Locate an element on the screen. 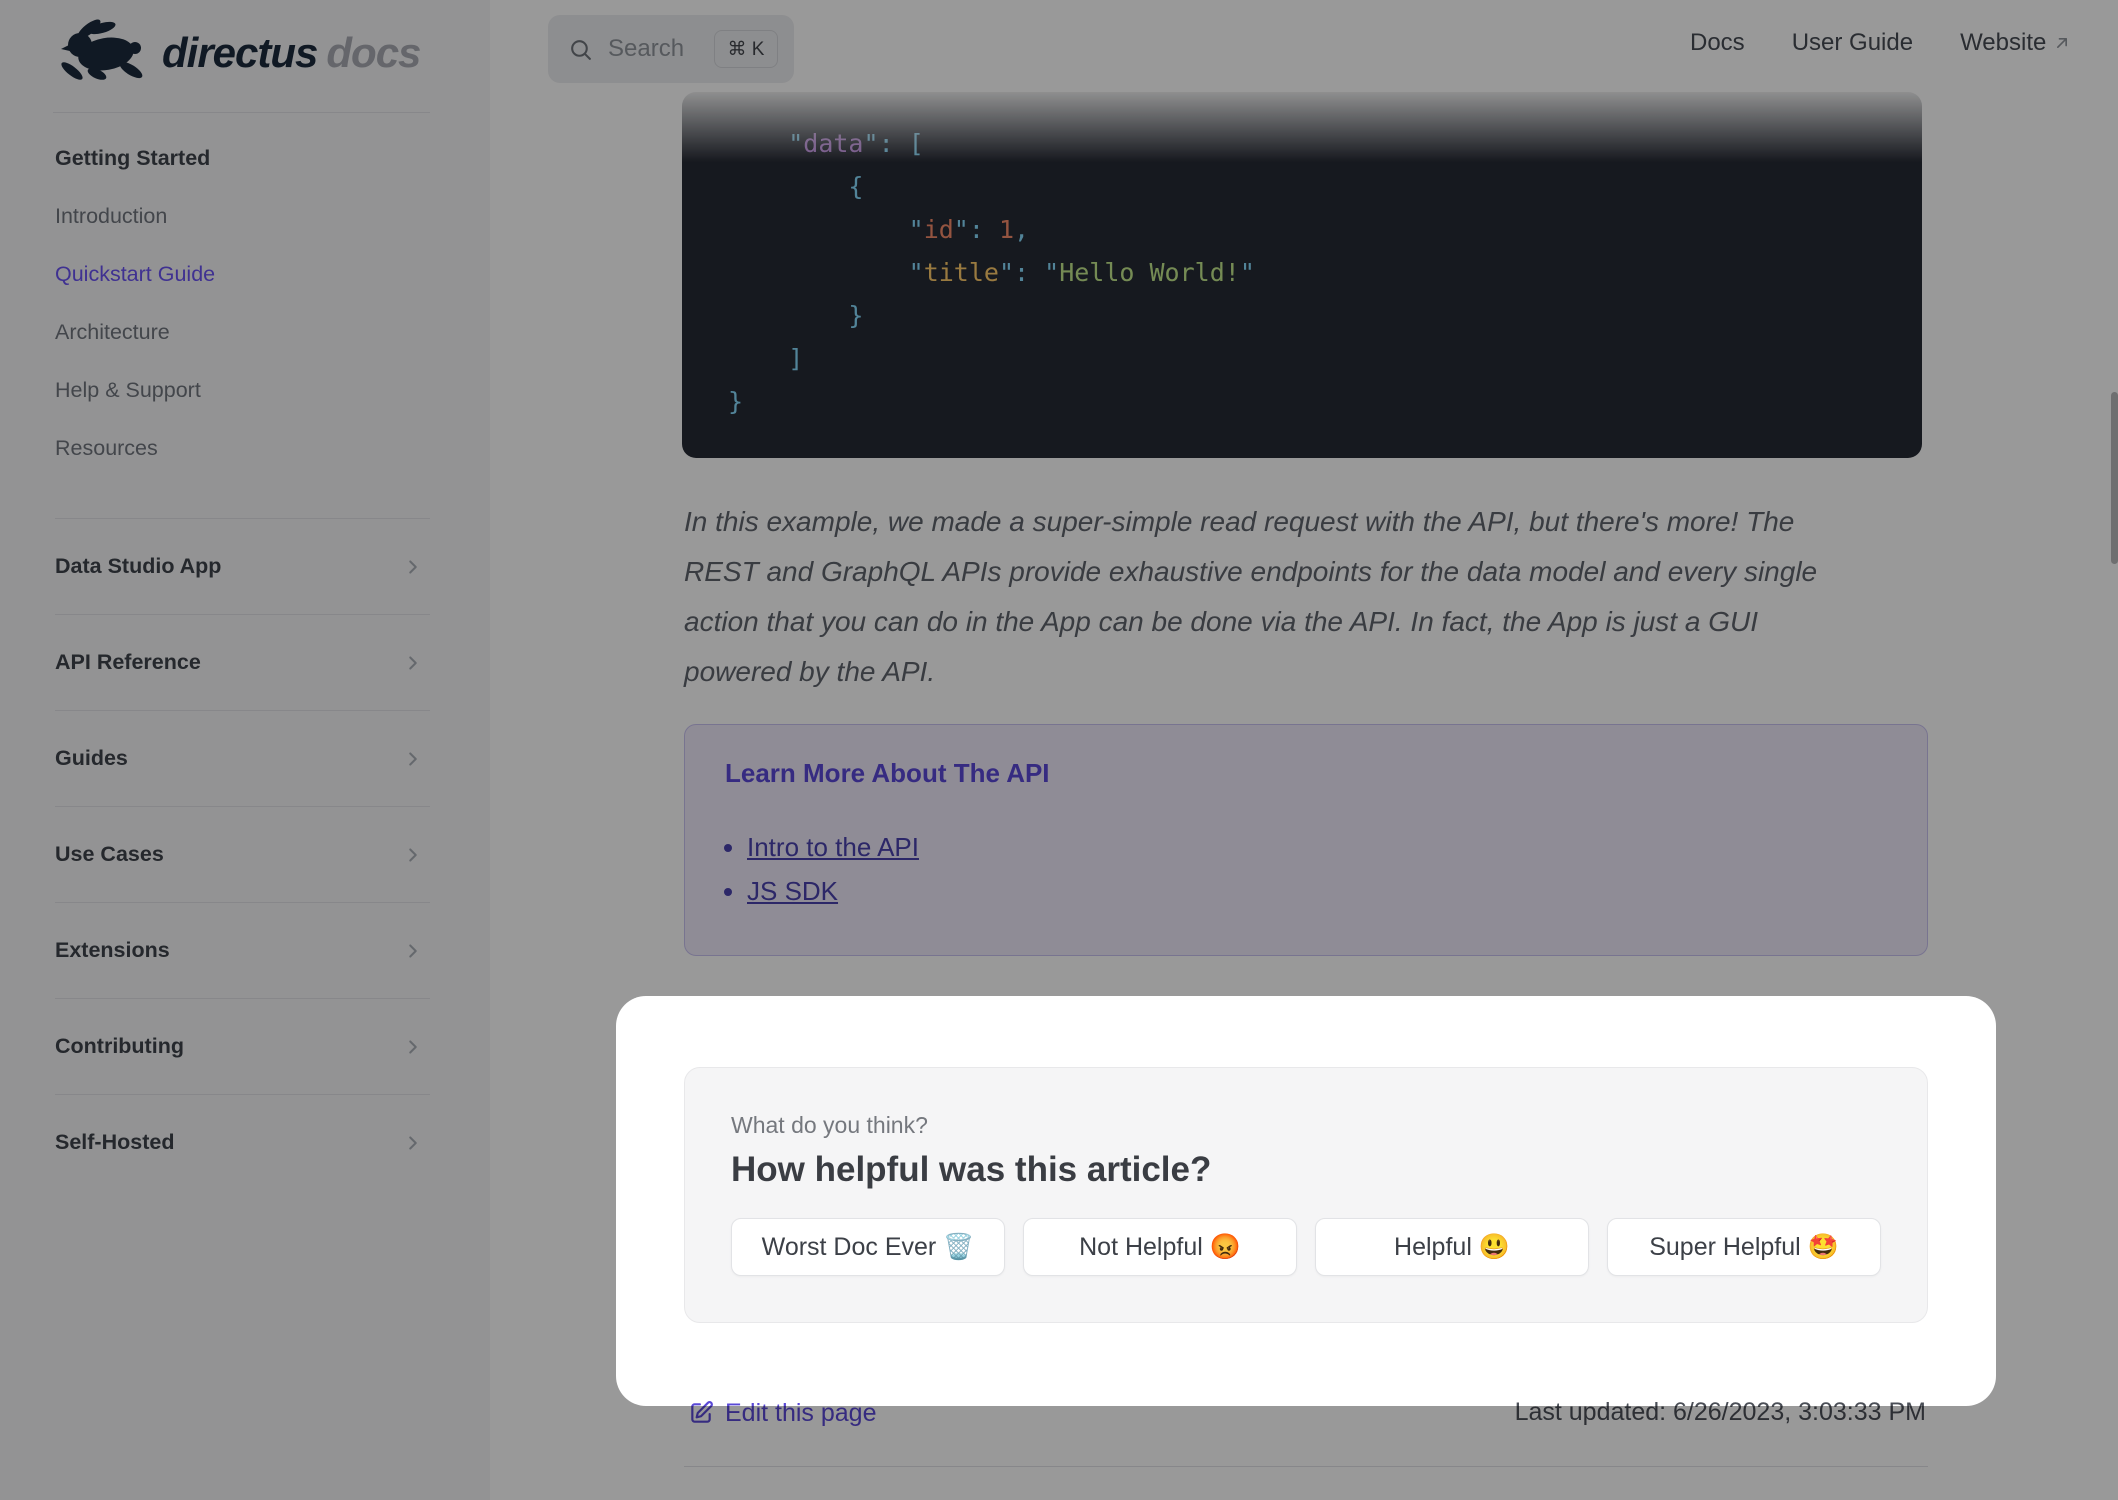 The image size is (2118, 1500). sidebar-item-resources: Resources is located at coordinates (242, 448).